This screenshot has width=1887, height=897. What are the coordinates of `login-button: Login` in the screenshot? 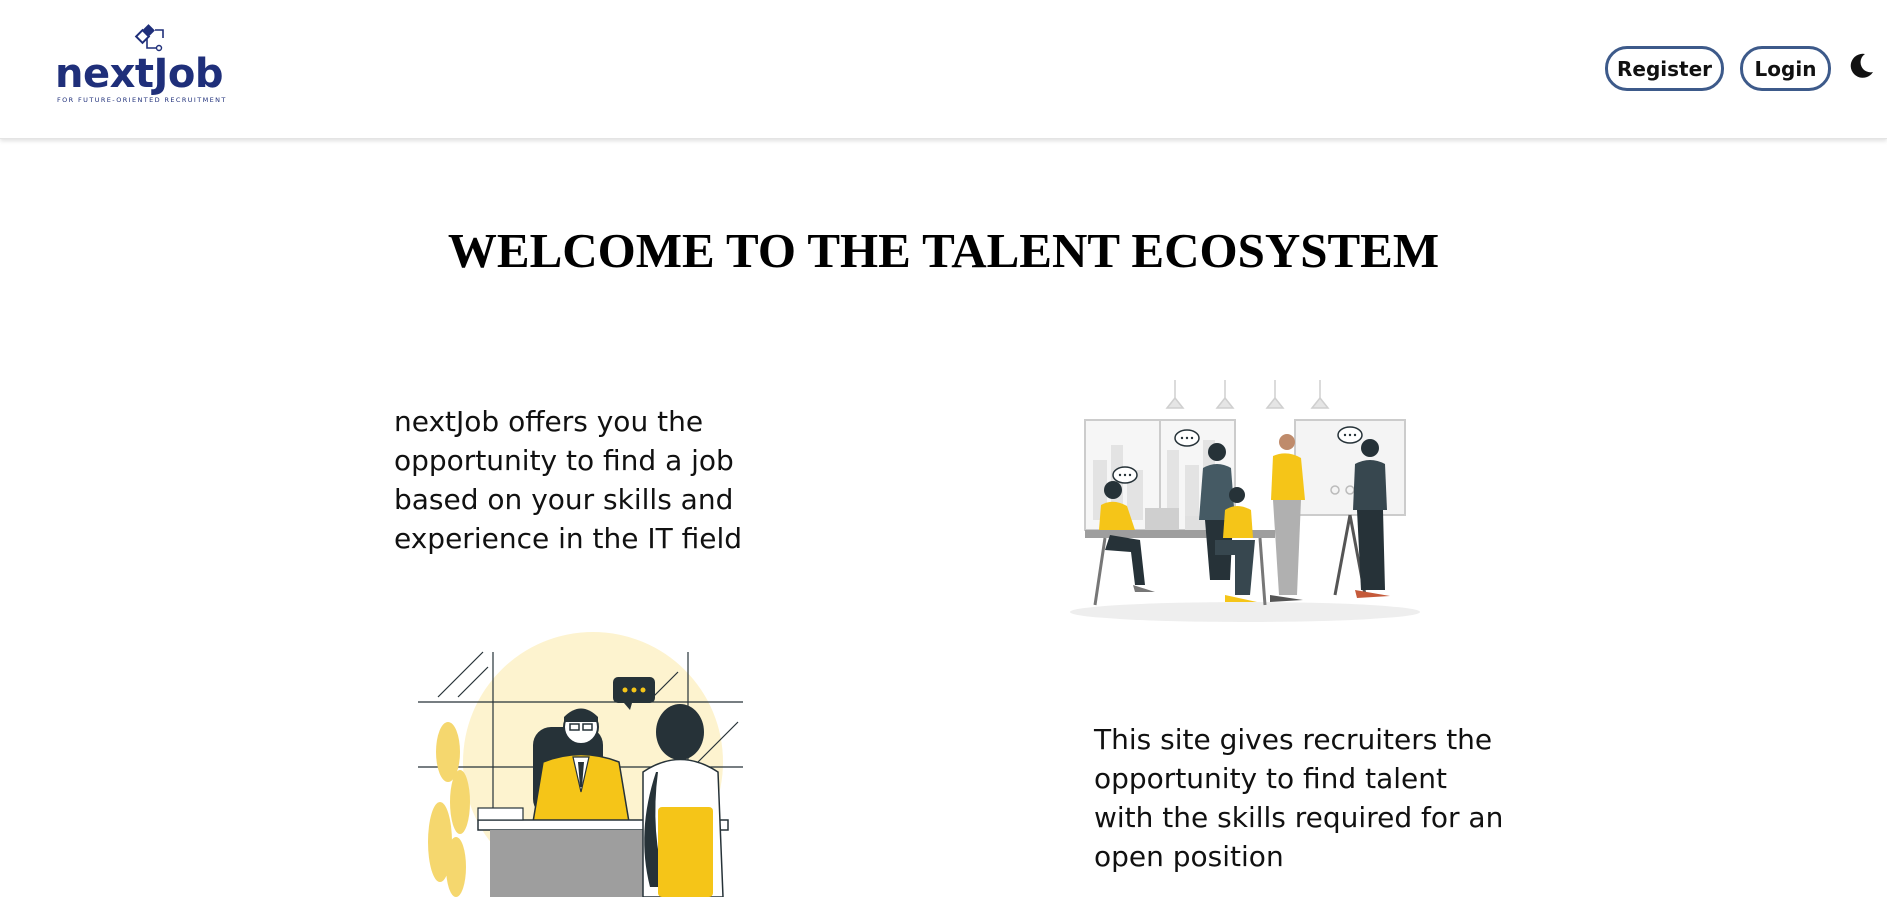 It's located at (1785, 68).